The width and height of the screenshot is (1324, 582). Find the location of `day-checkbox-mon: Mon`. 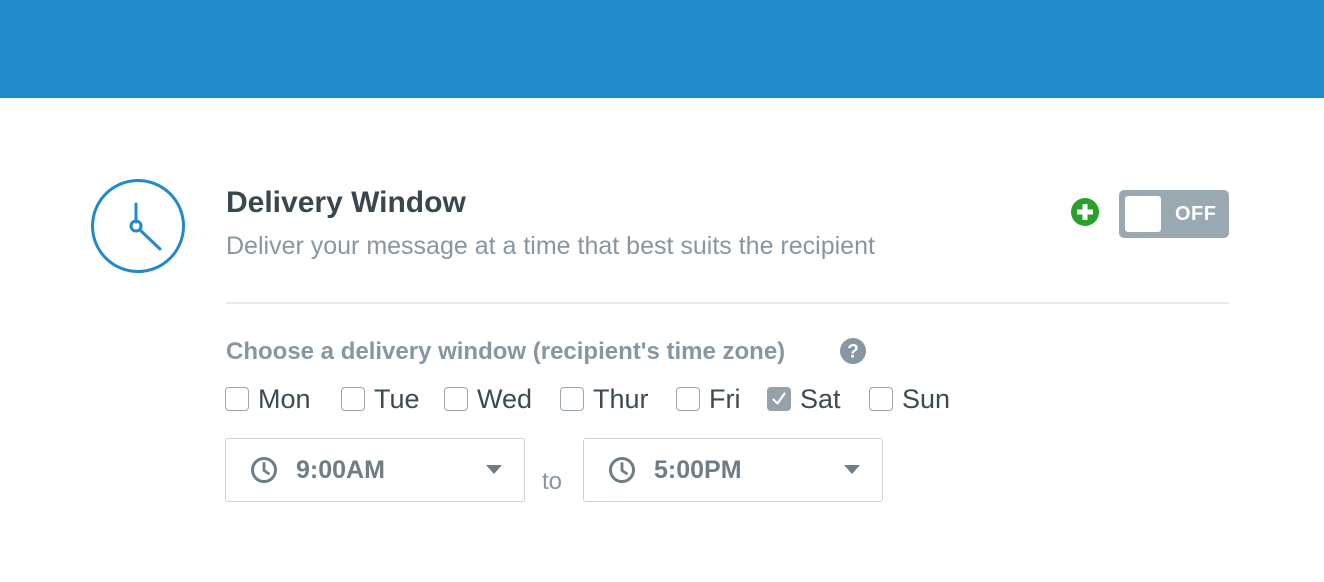

day-checkbox-mon: Mon is located at coordinates (268, 399).